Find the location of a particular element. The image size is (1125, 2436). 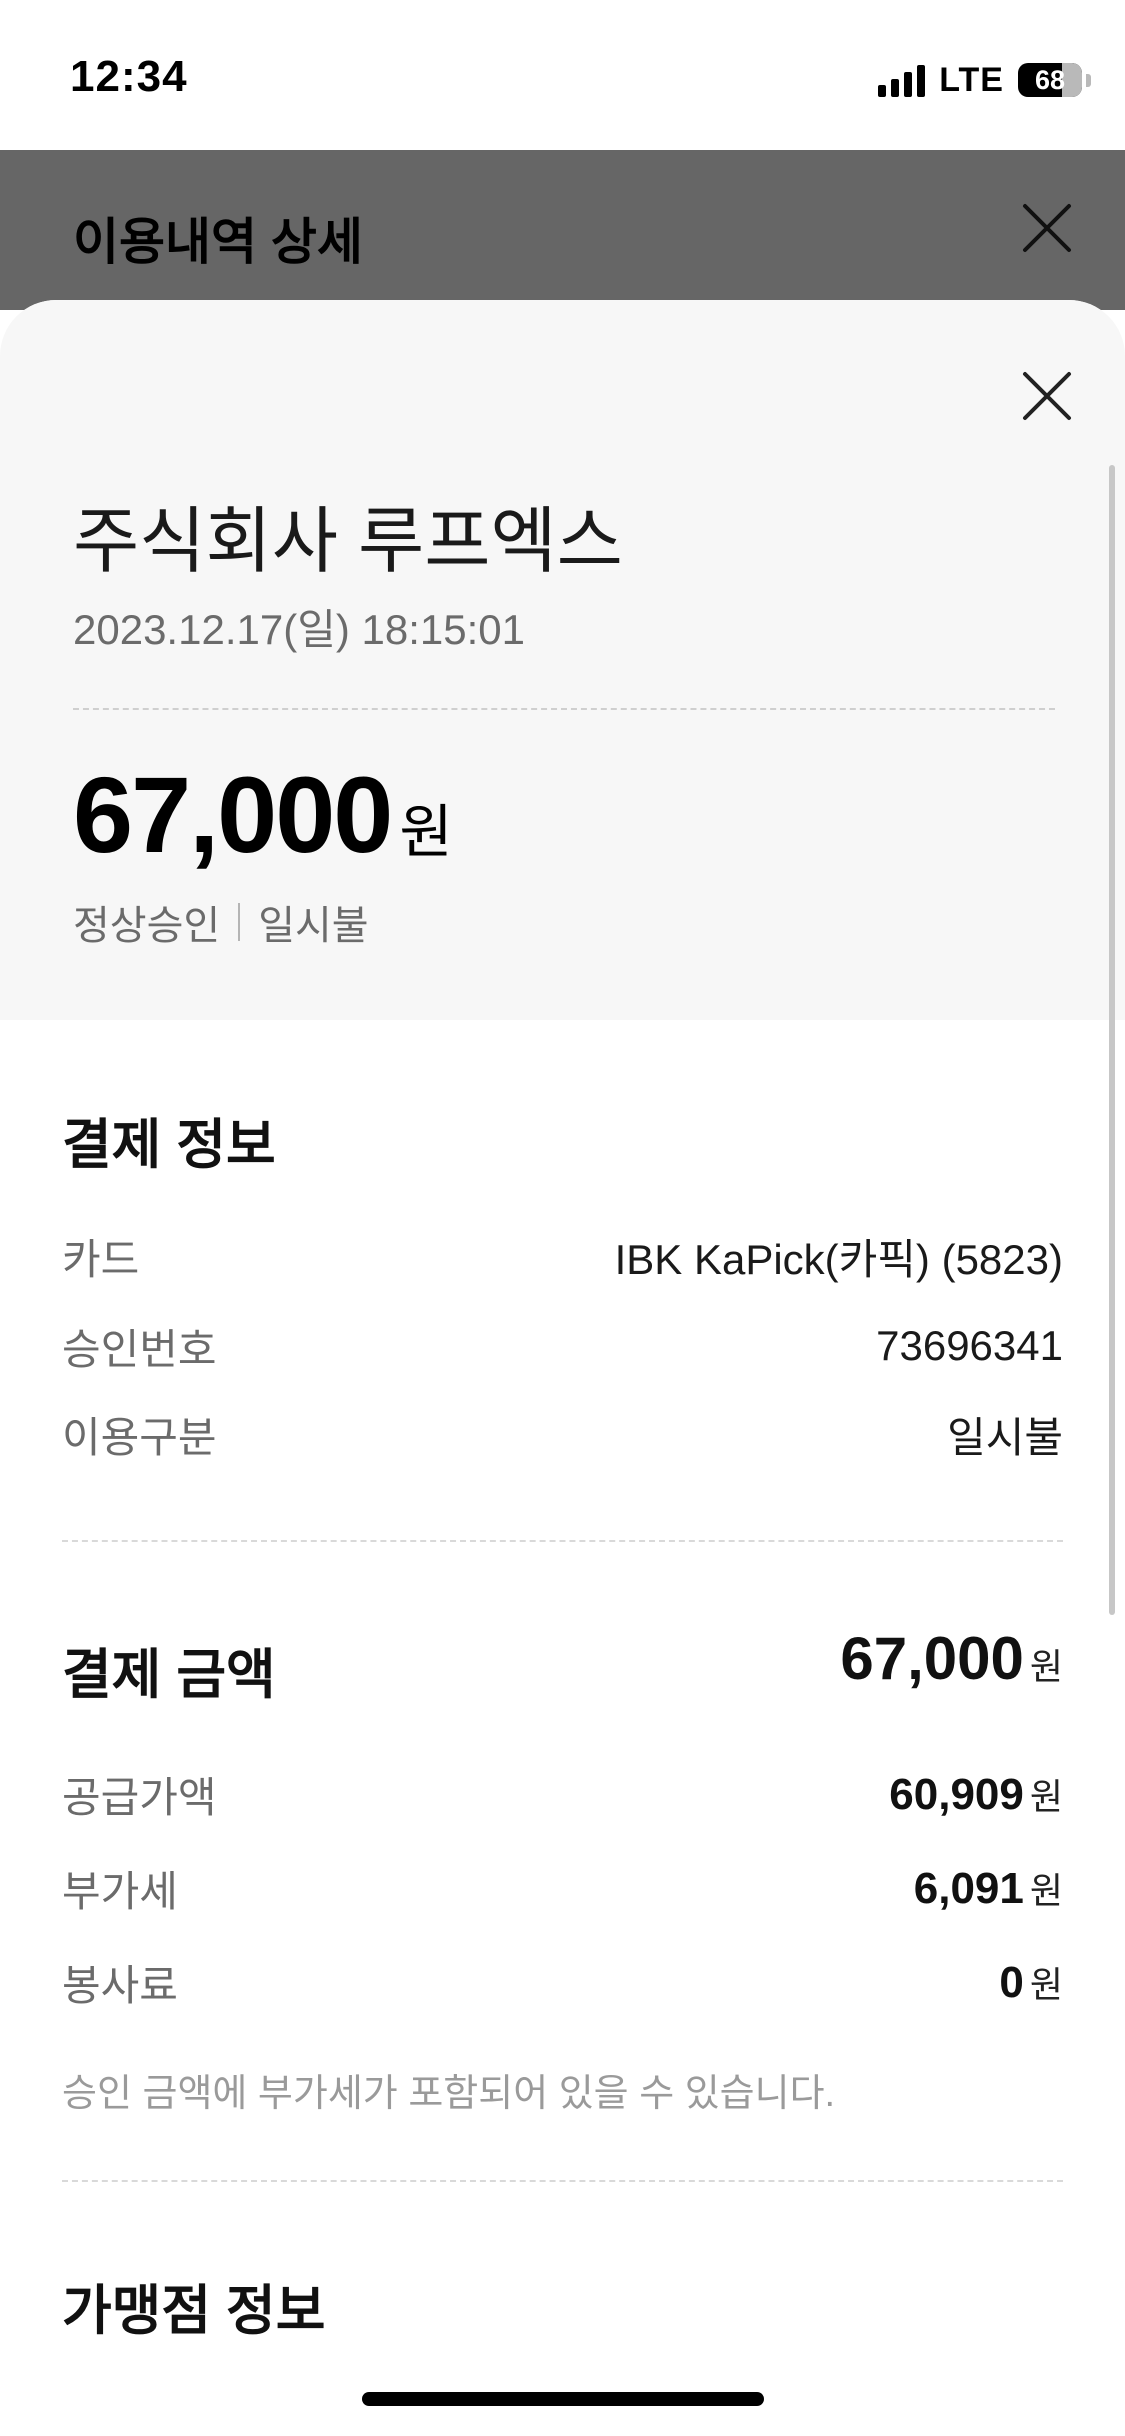

amount-row-supply: 공급가액 60,909 원 is located at coordinates (562, 1794).